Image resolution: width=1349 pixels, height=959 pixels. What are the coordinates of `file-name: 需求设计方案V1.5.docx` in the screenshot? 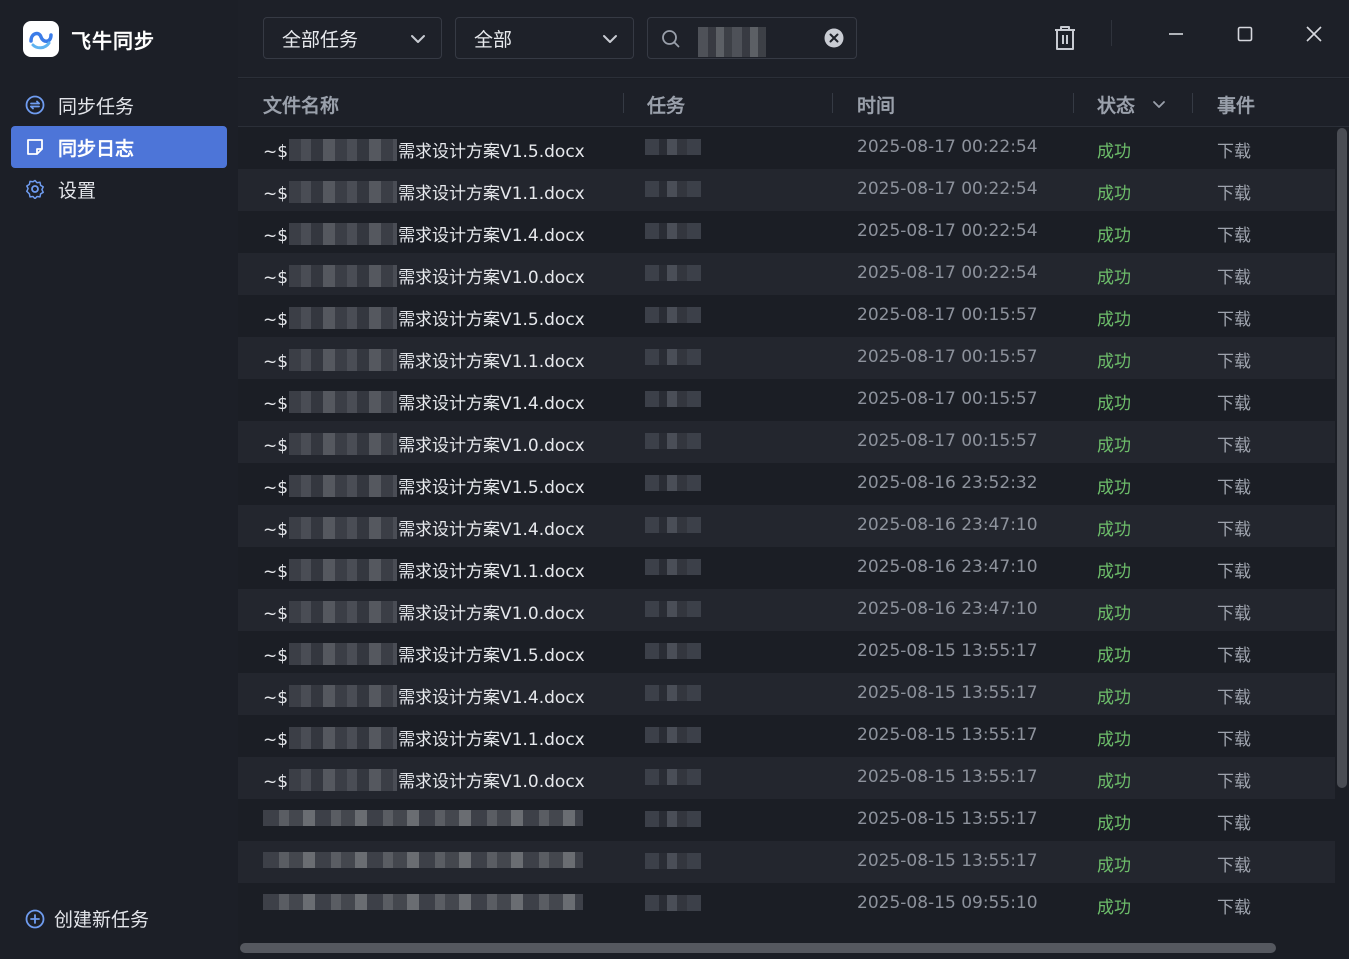 It's located at (491, 152).